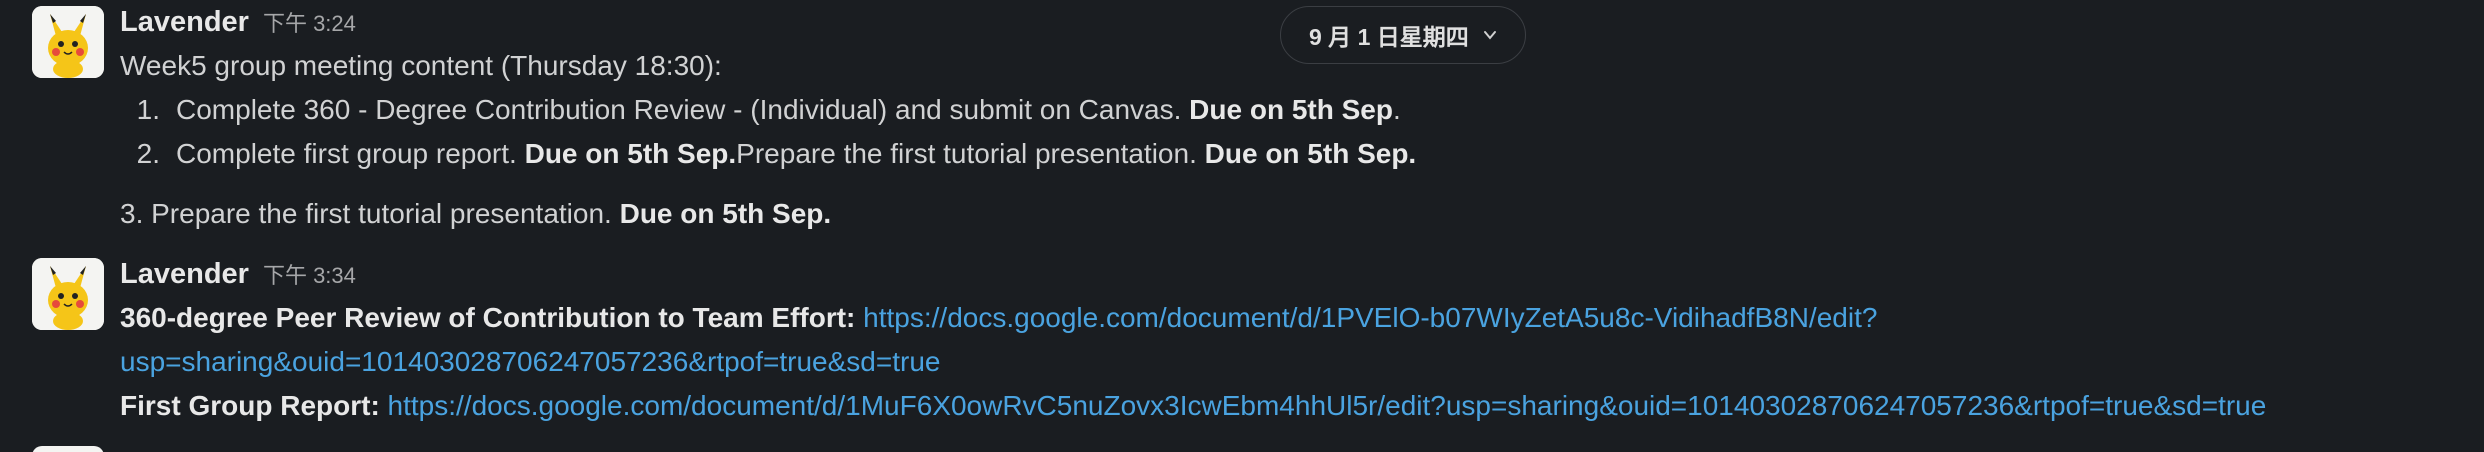  Describe the element at coordinates (309, 22) in the screenshot. I see `message-timestamp: 下午 3:24` at that location.